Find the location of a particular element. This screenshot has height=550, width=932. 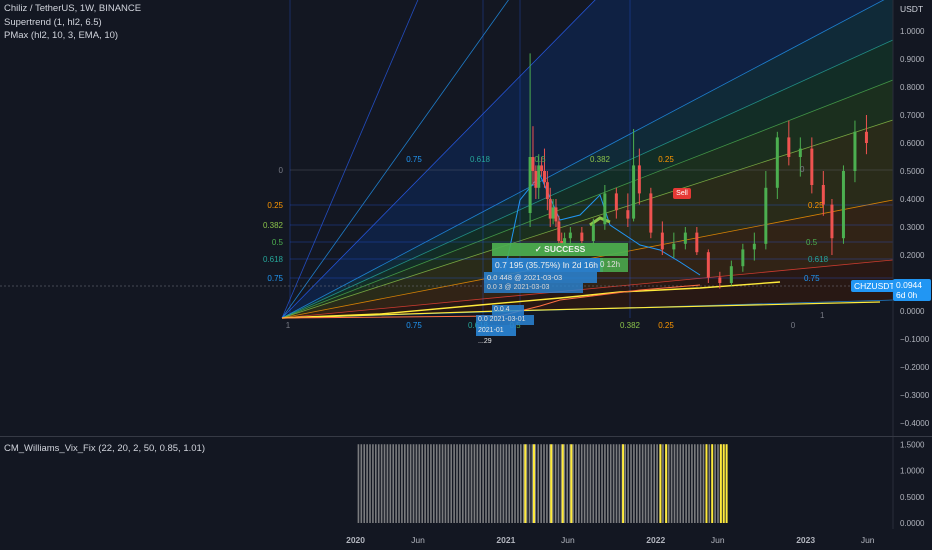

entry-label: 0.0 448 @ 2021-03-03 is located at coordinates (540, 277).